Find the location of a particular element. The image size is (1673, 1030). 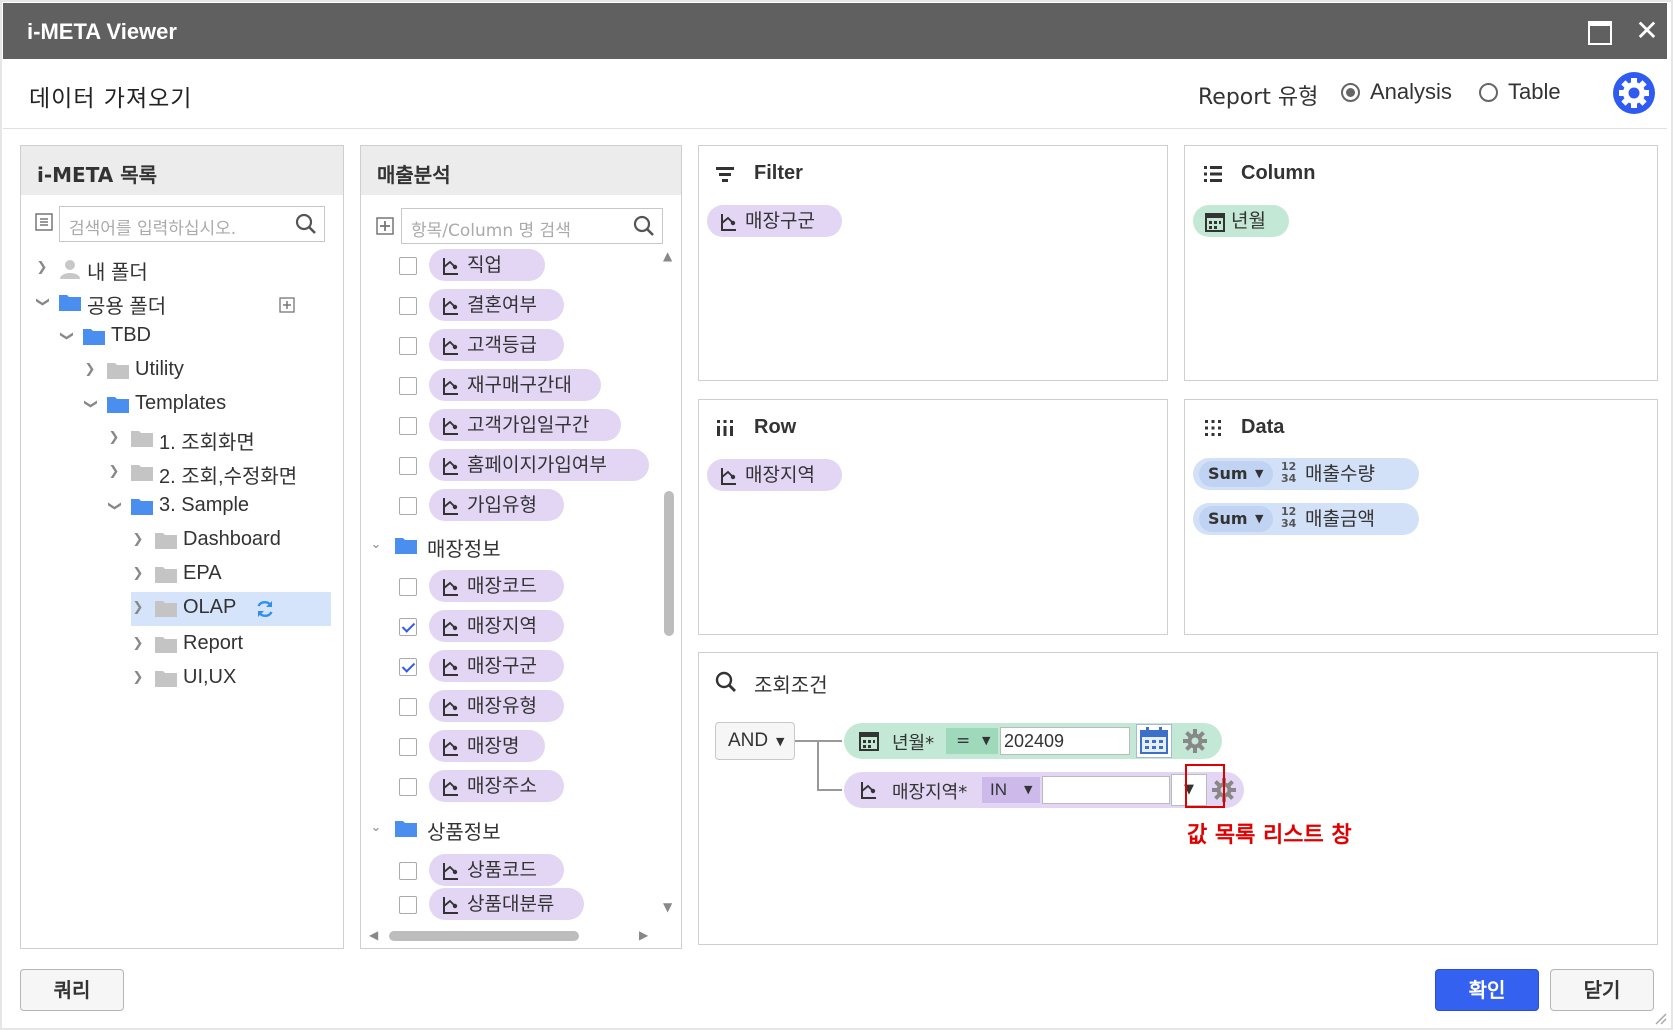

field-chip-join-date-range: 고객가입일구간 is located at coordinates (525, 425).